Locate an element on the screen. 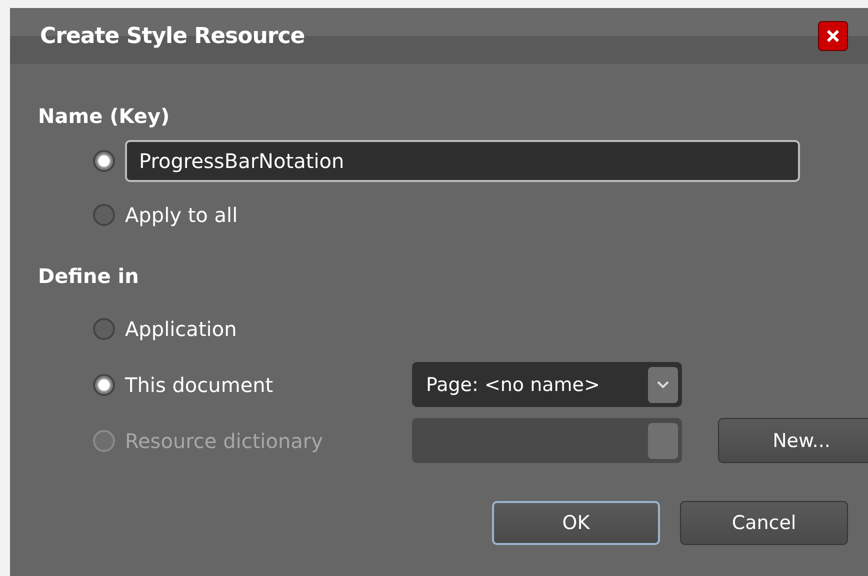  dropdown: Page: <no name> is located at coordinates (547, 384).